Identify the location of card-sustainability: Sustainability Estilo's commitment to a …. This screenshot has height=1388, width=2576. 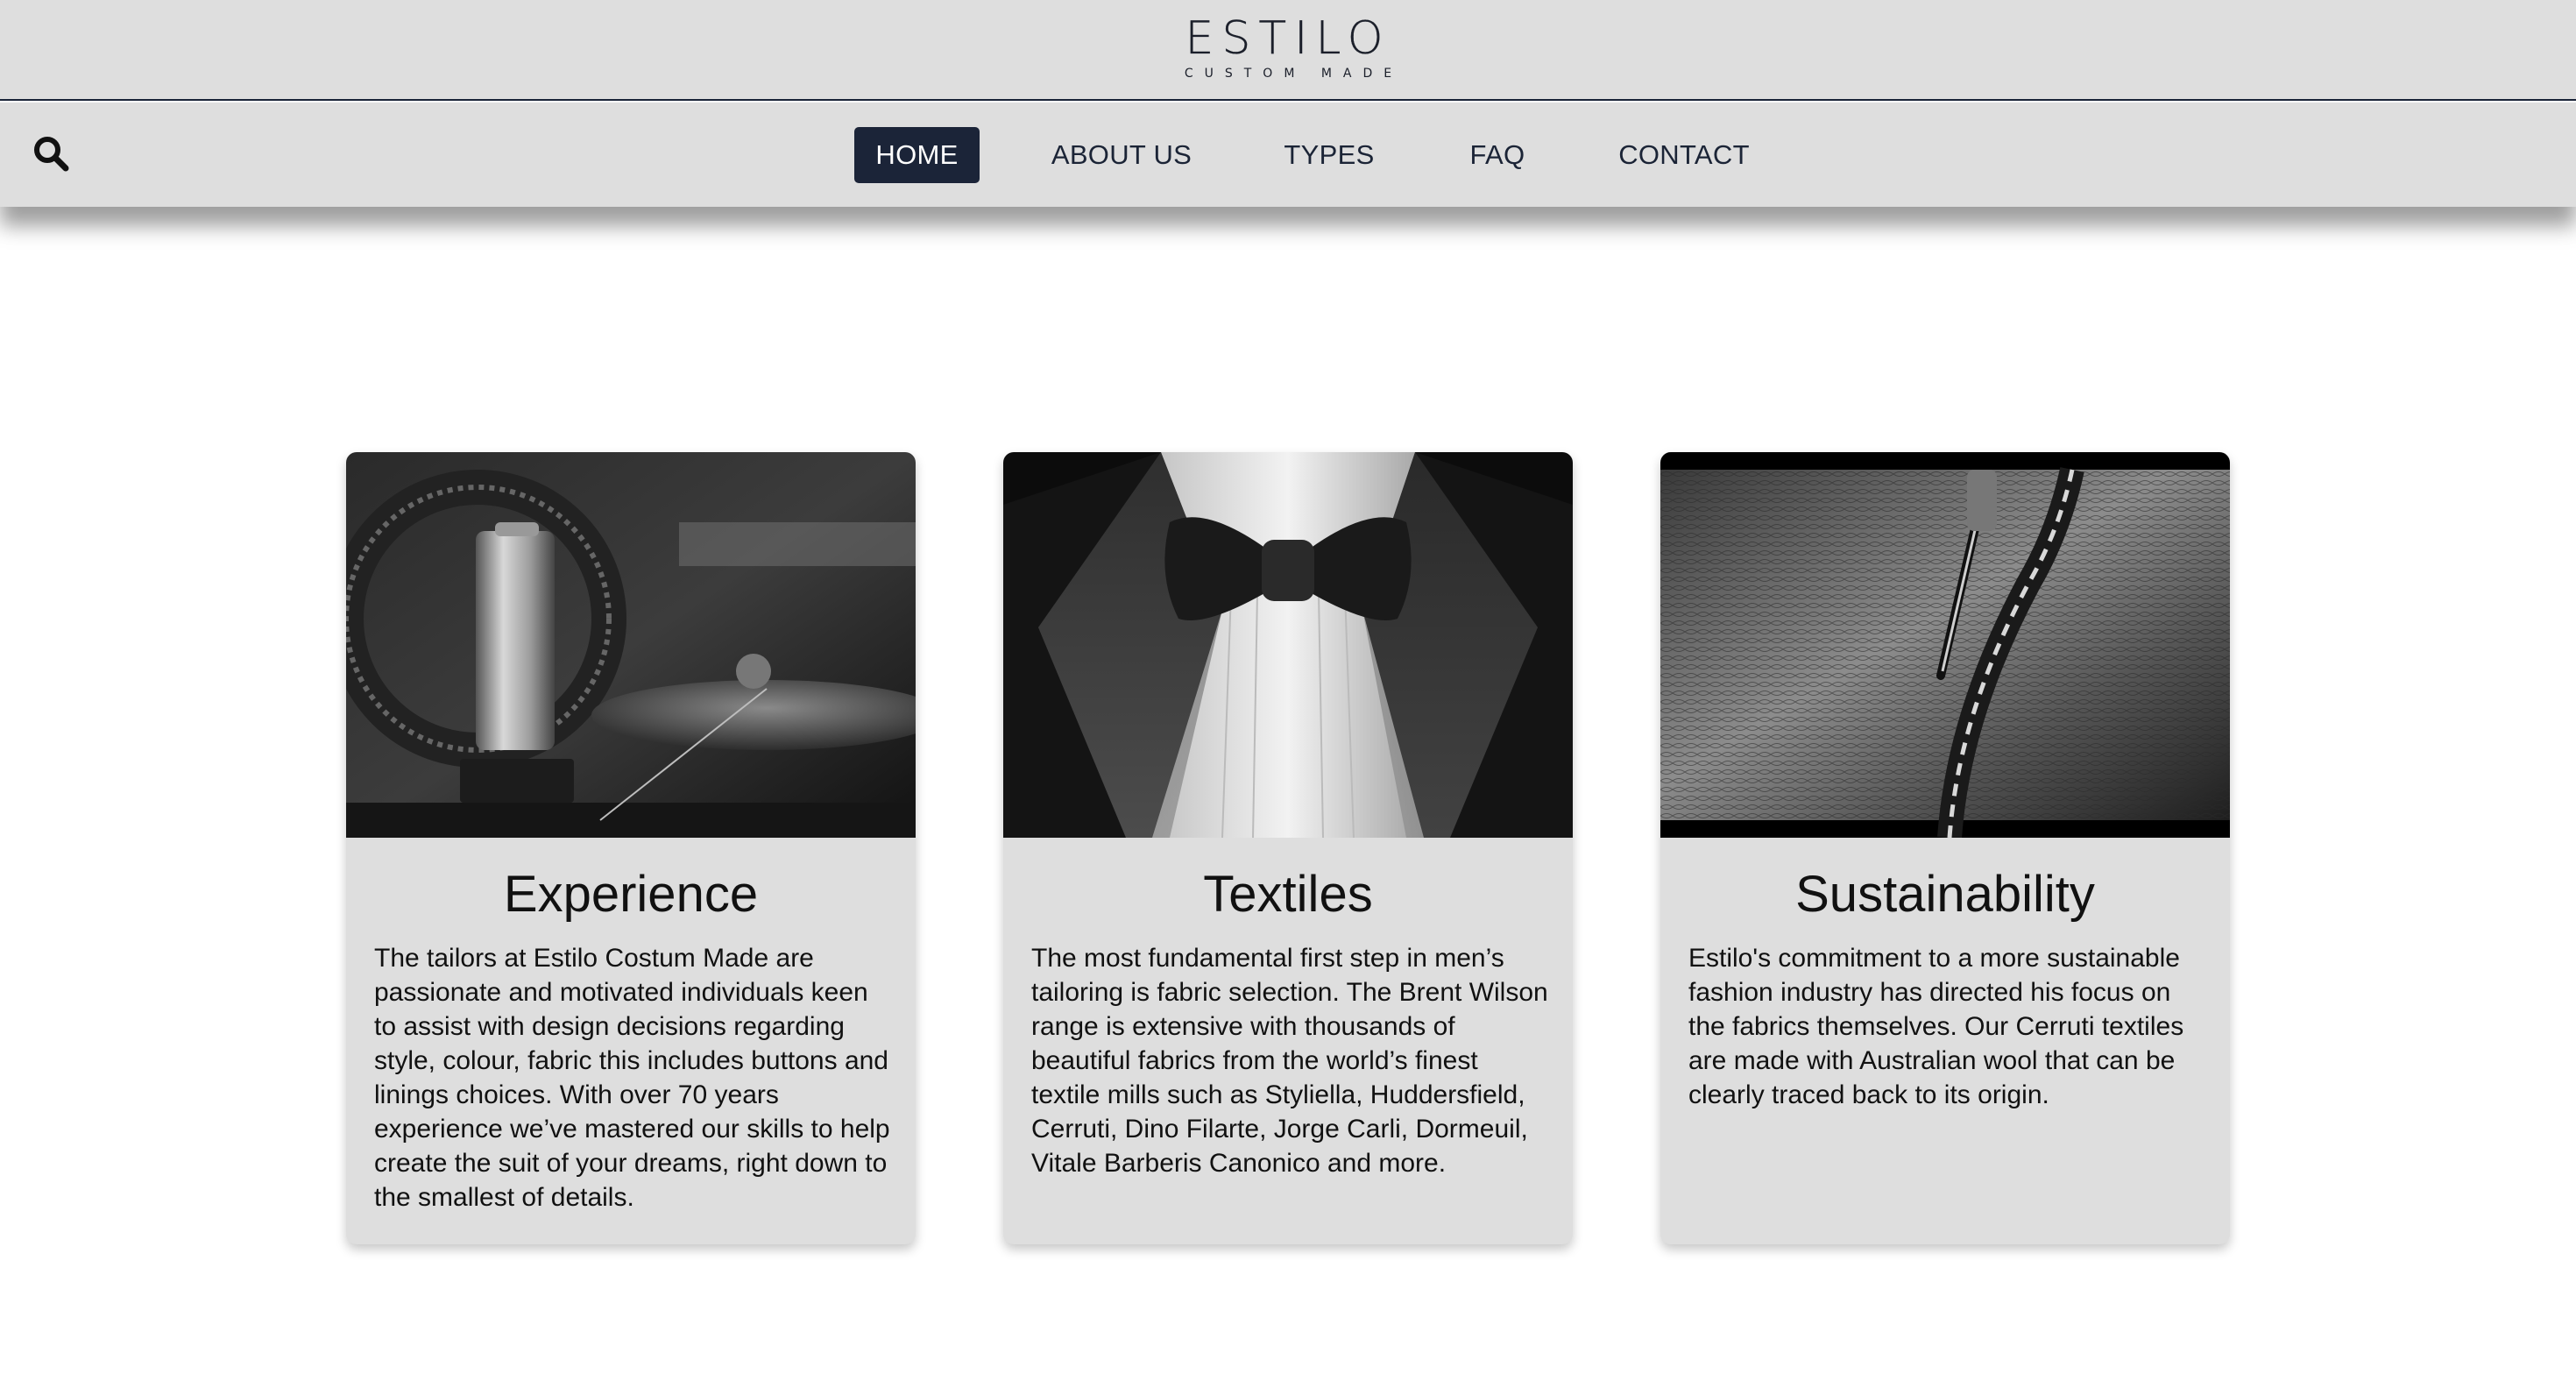
(1945, 848).